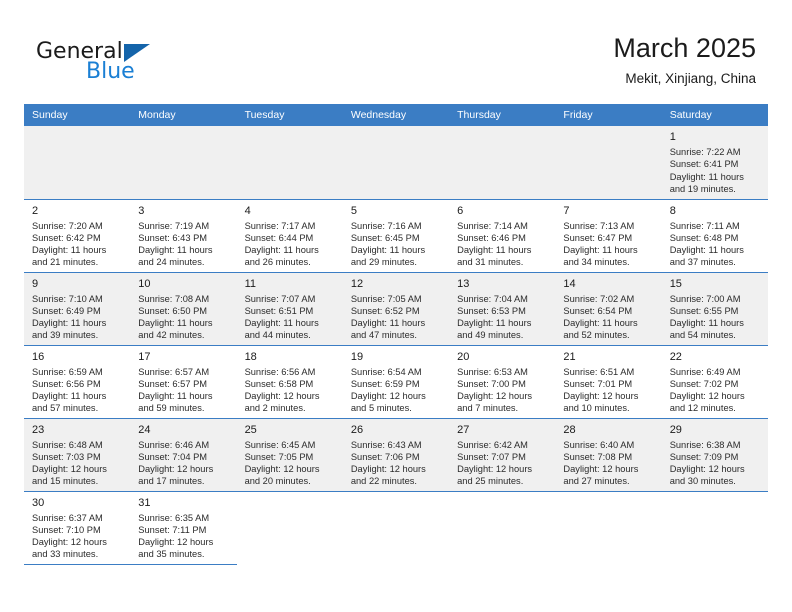 The height and width of the screenshot is (612, 792). What do you see at coordinates (279, 383) in the screenshot?
I see `sunset-text: Sunset: 6:58 PM` at bounding box center [279, 383].